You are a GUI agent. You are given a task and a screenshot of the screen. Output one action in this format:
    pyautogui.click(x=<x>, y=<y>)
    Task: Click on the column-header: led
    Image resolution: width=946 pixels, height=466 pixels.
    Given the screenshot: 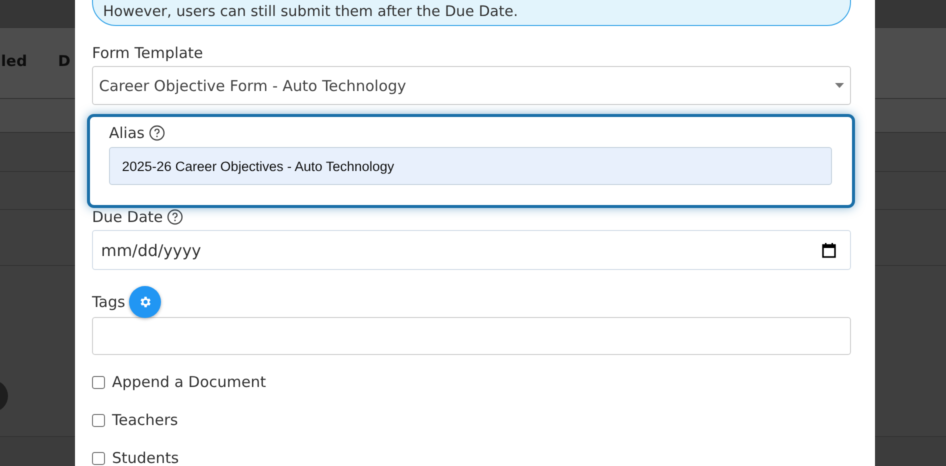 What is the action you would take?
    pyautogui.click(x=14, y=61)
    